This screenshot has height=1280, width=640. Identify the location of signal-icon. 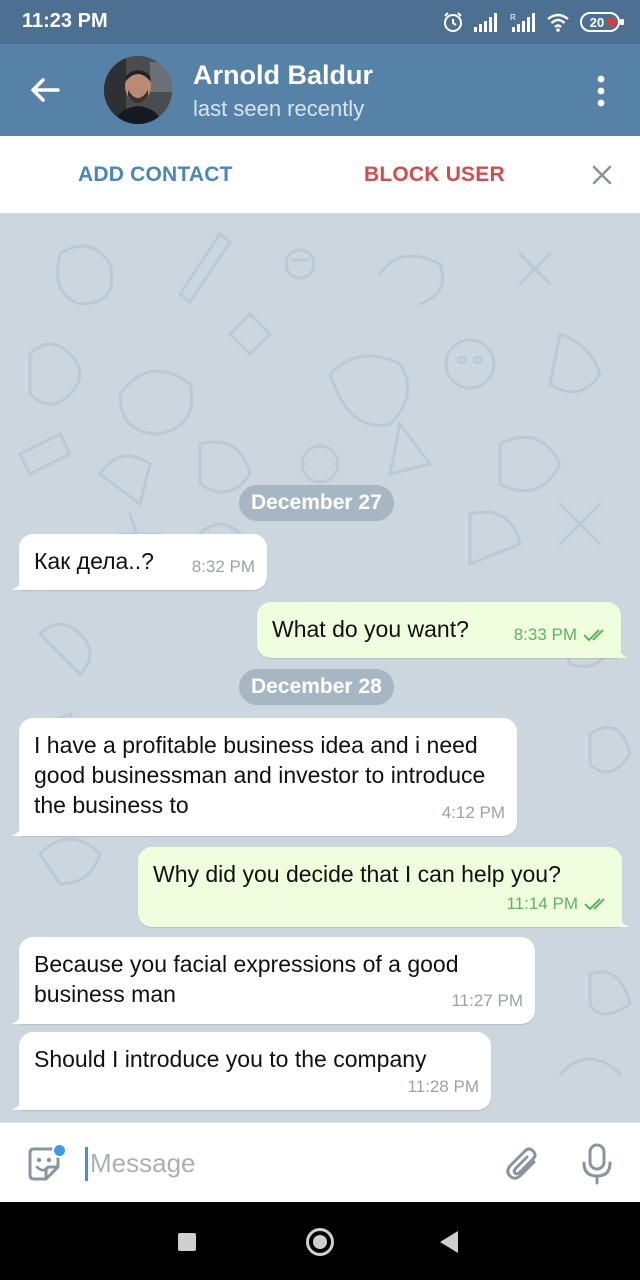
(485, 22).